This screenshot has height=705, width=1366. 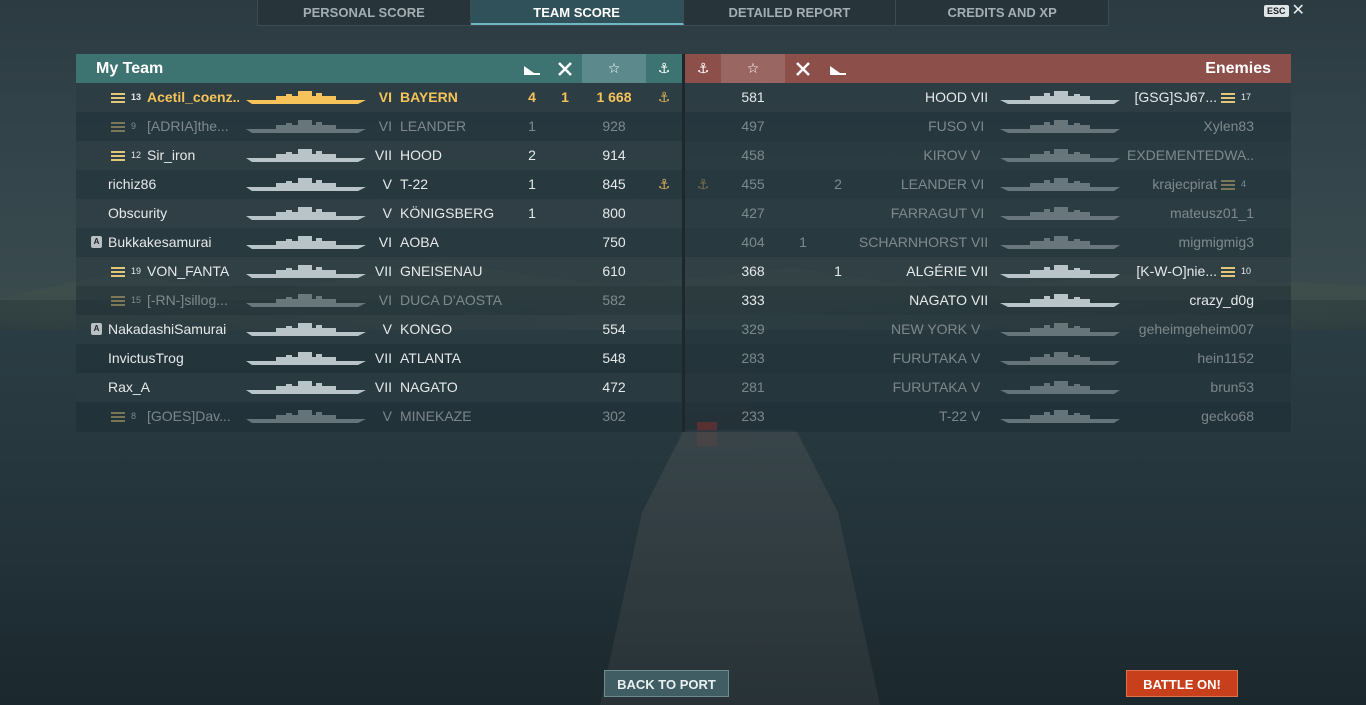 What do you see at coordinates (379, 155) in the screenshot?
I see `my-team-row: 12 Sir_iron VII HOOD 2 914` at bounding box center [379, 155].